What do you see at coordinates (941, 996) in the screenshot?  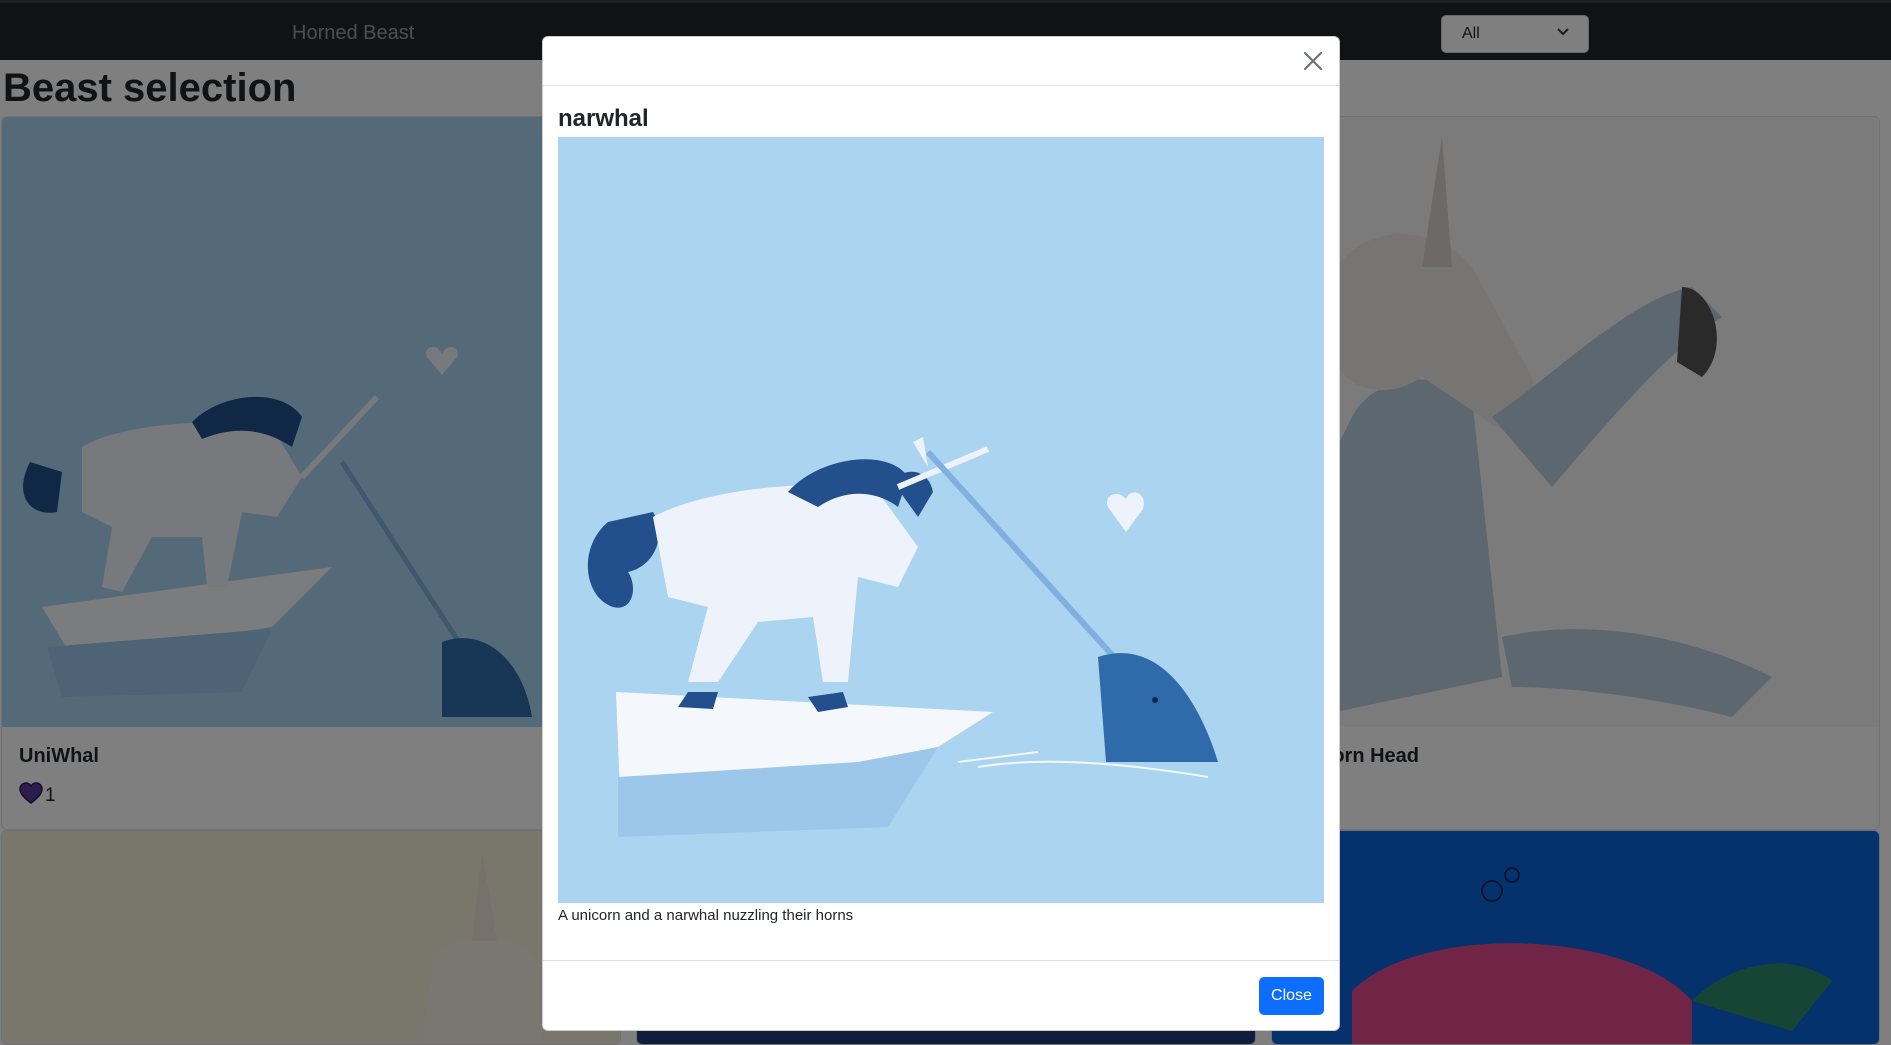 I see `modal-footer: Close` at bounding box center [941, 996].